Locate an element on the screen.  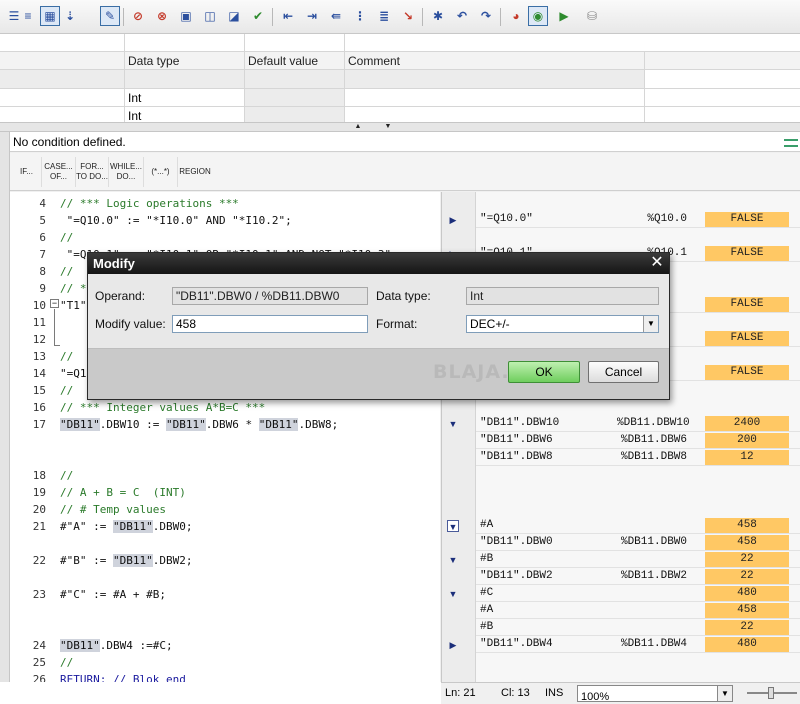
code-line: "=Q10.0" := "*I10.0" AND "*I10.2"; is located at coordinates (176, 220).